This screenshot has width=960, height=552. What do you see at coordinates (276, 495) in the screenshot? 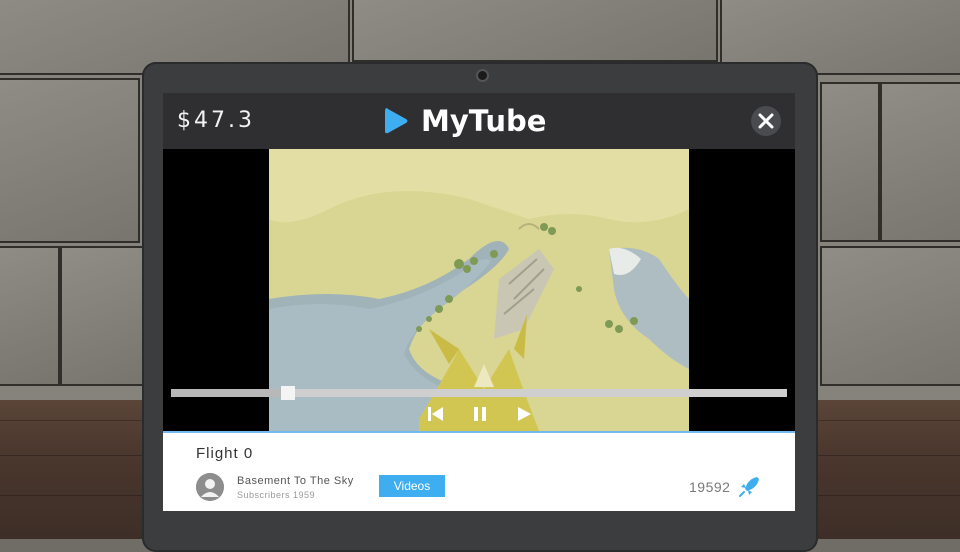
I see `subscriber-count: Subscribers 1959` at bounding box center [276, 495].